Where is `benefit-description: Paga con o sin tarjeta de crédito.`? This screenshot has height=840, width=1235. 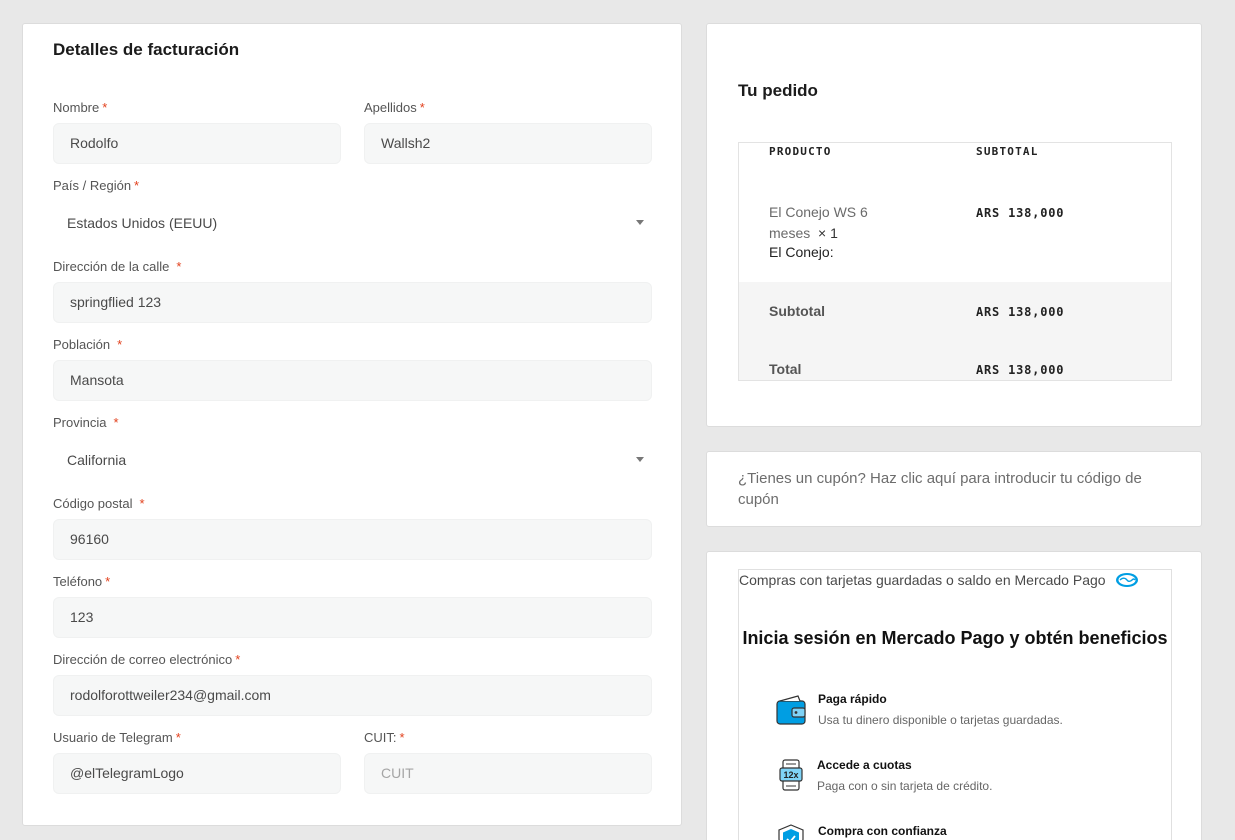 benefit-description: Paga con o sin tarjeta de crédito. is located at coordinates (905, 786).